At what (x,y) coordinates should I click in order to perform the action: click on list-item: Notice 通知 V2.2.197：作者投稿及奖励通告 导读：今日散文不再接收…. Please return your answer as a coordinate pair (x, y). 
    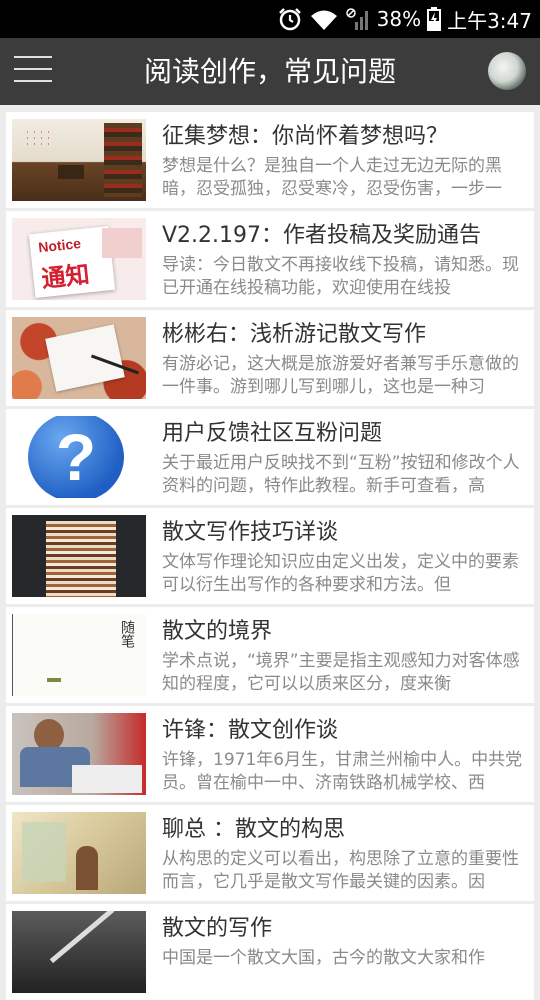
    Looking at the image, I should click on (270, 259).